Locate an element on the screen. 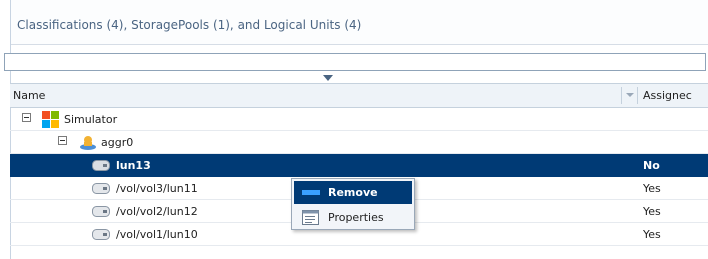 The image size is (708, 259). column-header-name: Name is located at coordinates (29, 95).